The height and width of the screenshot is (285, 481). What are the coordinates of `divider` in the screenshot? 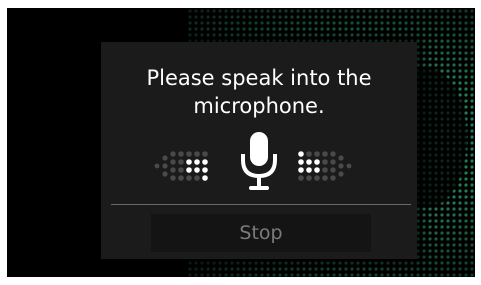 It's located at (261, 204).